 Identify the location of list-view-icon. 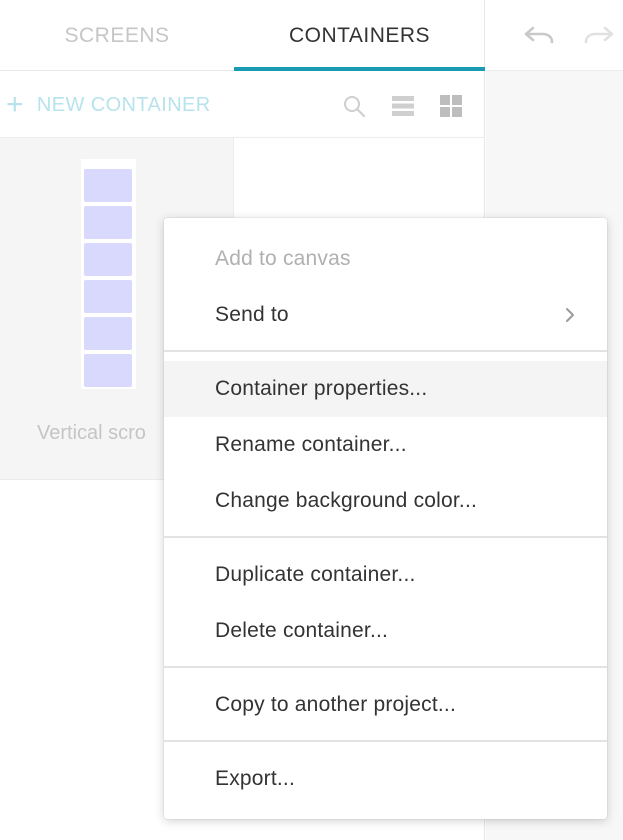
(403, 106).